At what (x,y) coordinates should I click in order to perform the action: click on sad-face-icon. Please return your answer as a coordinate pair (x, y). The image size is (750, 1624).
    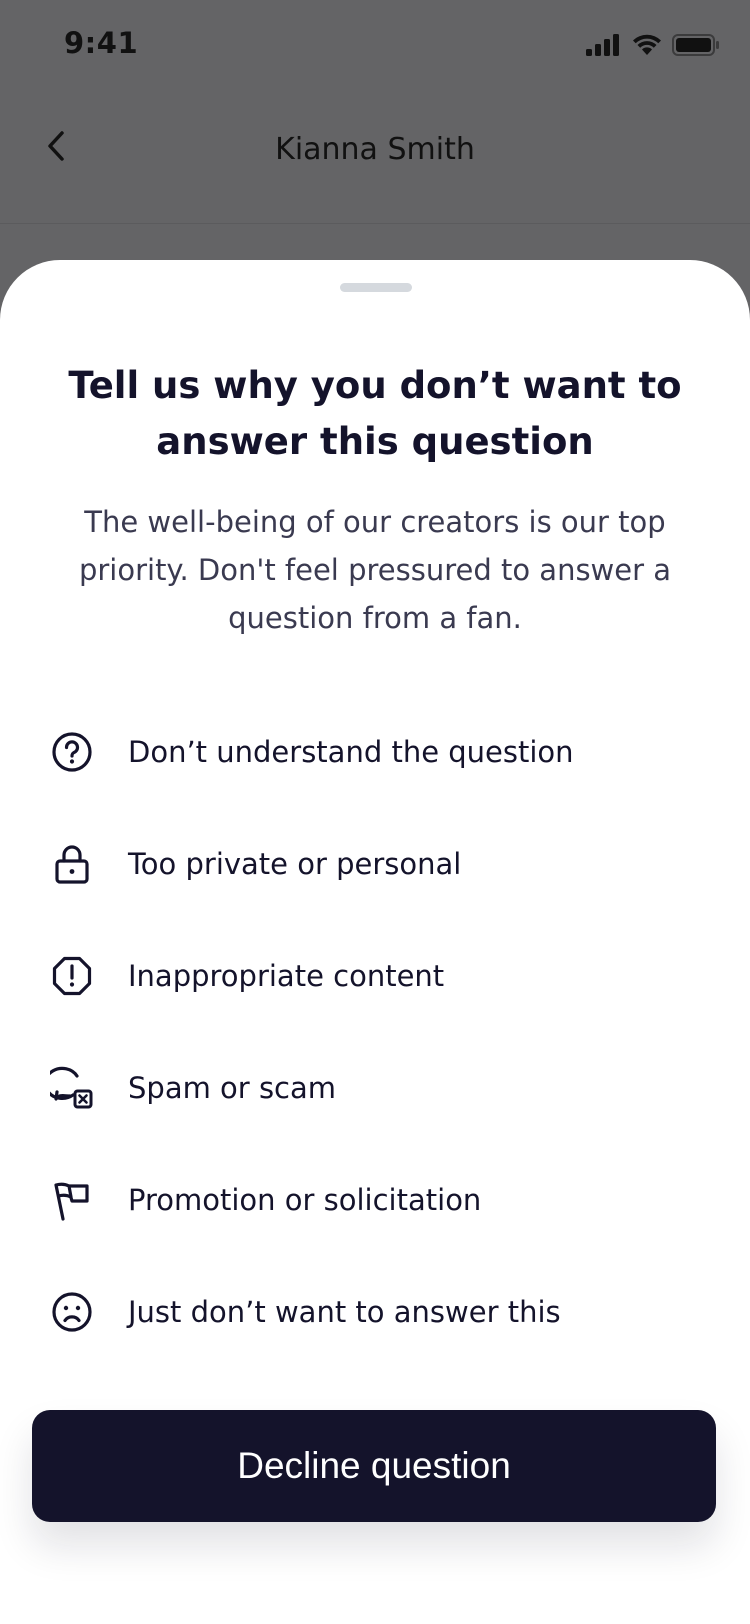
    Looking at the image, I should click on (72, 1312).